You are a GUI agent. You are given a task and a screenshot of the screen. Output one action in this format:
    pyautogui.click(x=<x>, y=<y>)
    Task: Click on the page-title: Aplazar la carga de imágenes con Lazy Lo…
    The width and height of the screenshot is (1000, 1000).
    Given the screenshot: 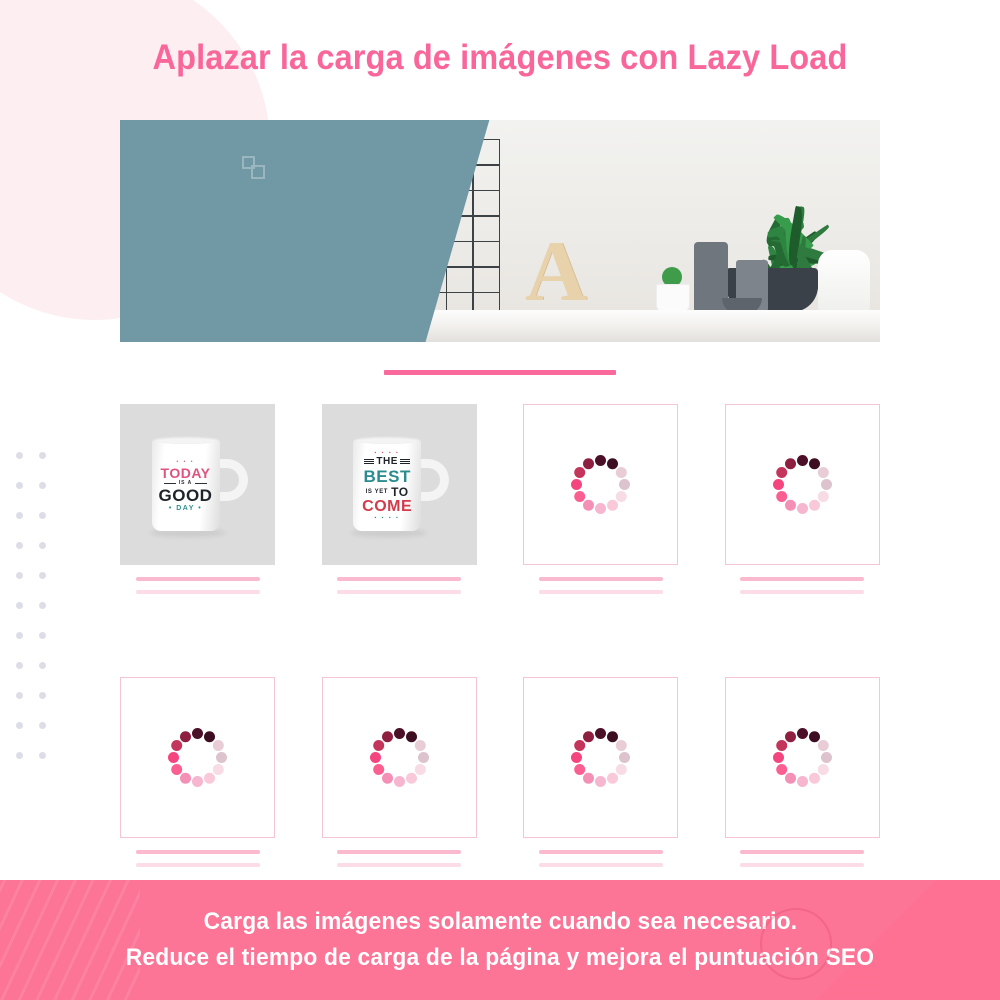 What is the action you would take?
    pyautogui.click(x=500, y=57)
    